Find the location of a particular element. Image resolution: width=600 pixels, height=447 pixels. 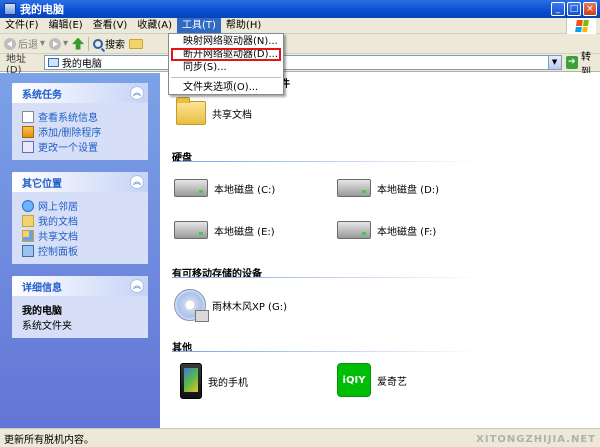

details-header: 详细信息 ︽ is located at coordinates (80, 286).